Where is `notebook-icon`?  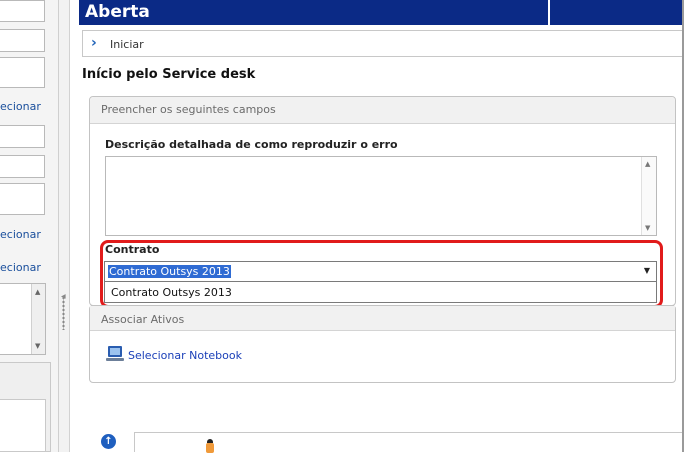 notebook-icon is located at coordinates (115, 353).